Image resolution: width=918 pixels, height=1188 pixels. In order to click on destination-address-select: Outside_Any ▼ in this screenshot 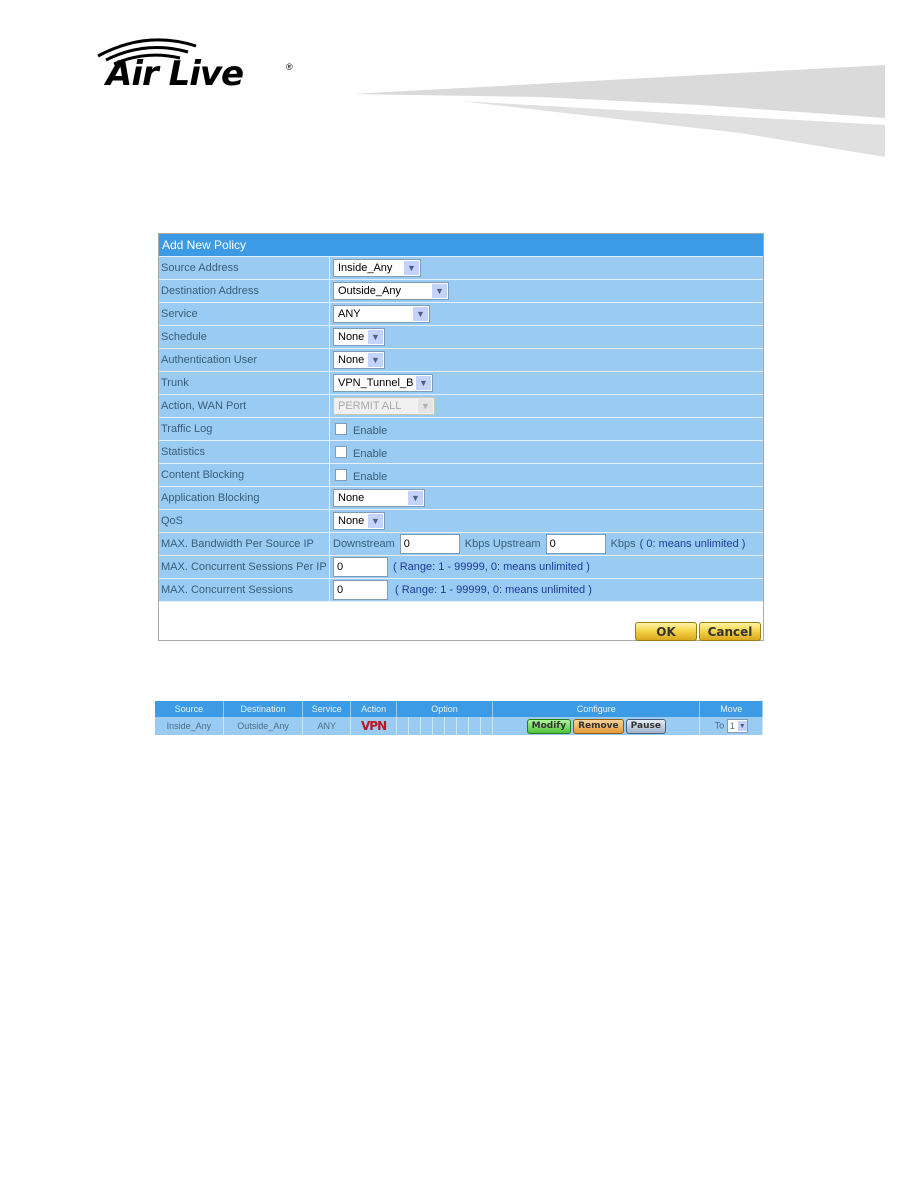, I will do `click(391, 291)`.